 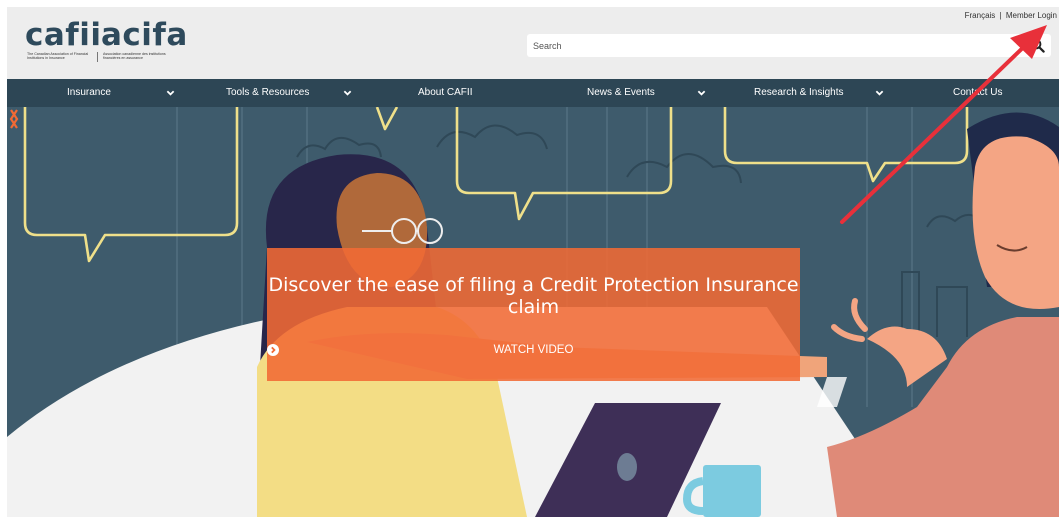 What do you see at coordinates (445, 93) in the screenshot?
I see `nav-item-about-cafii: About CAFII` at bounding box center [445, 93].